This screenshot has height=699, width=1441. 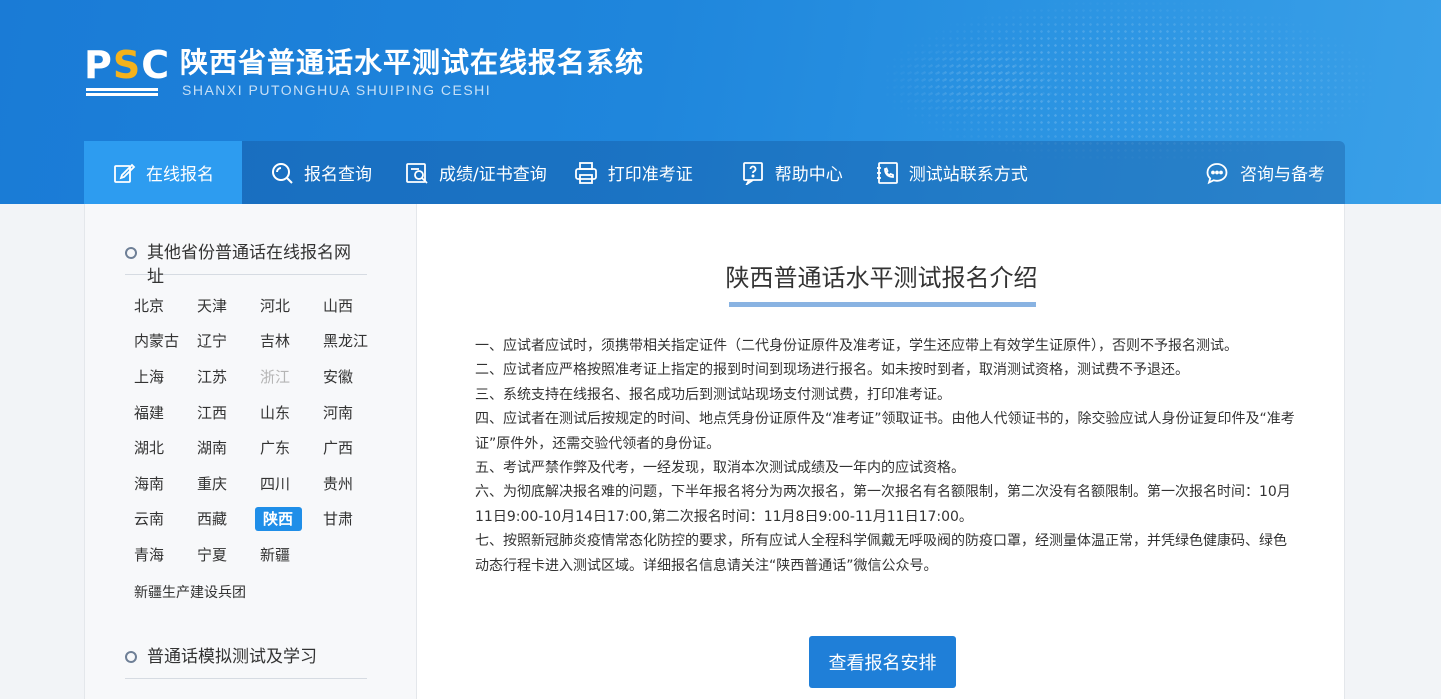 I want to click on section-title: 其他省份普通话在线报名网址, so click(x=248, y=265).